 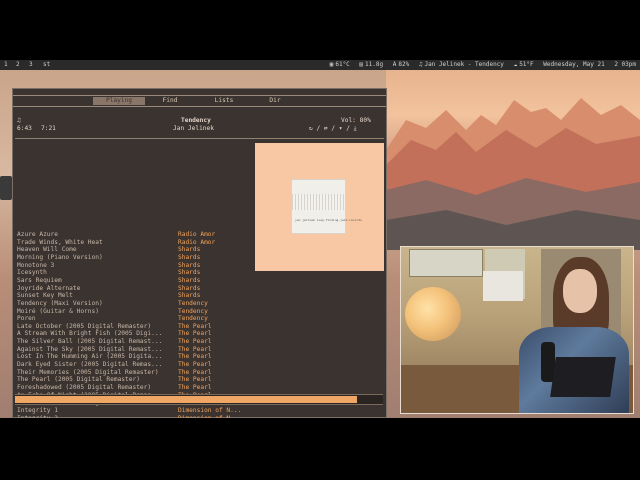 I want to click on elapsed-time: 6:43, so click(x=24, y=128).